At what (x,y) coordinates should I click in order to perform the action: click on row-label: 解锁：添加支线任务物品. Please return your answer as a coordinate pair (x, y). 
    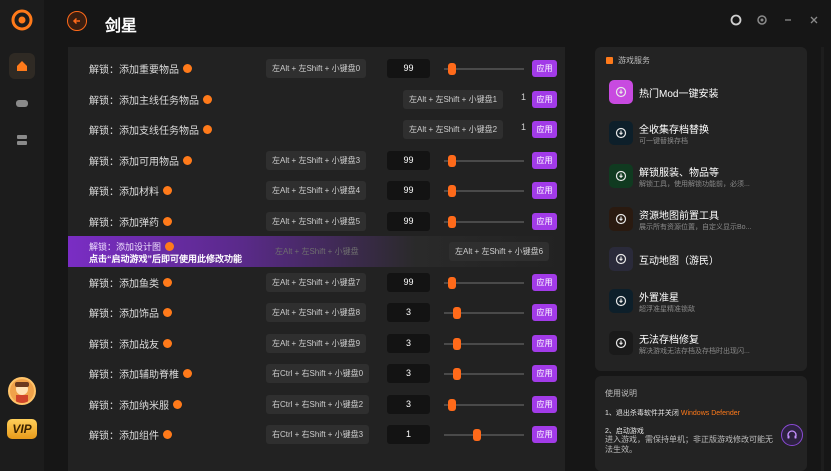
    Looking at the image, I should click on (144, 131).